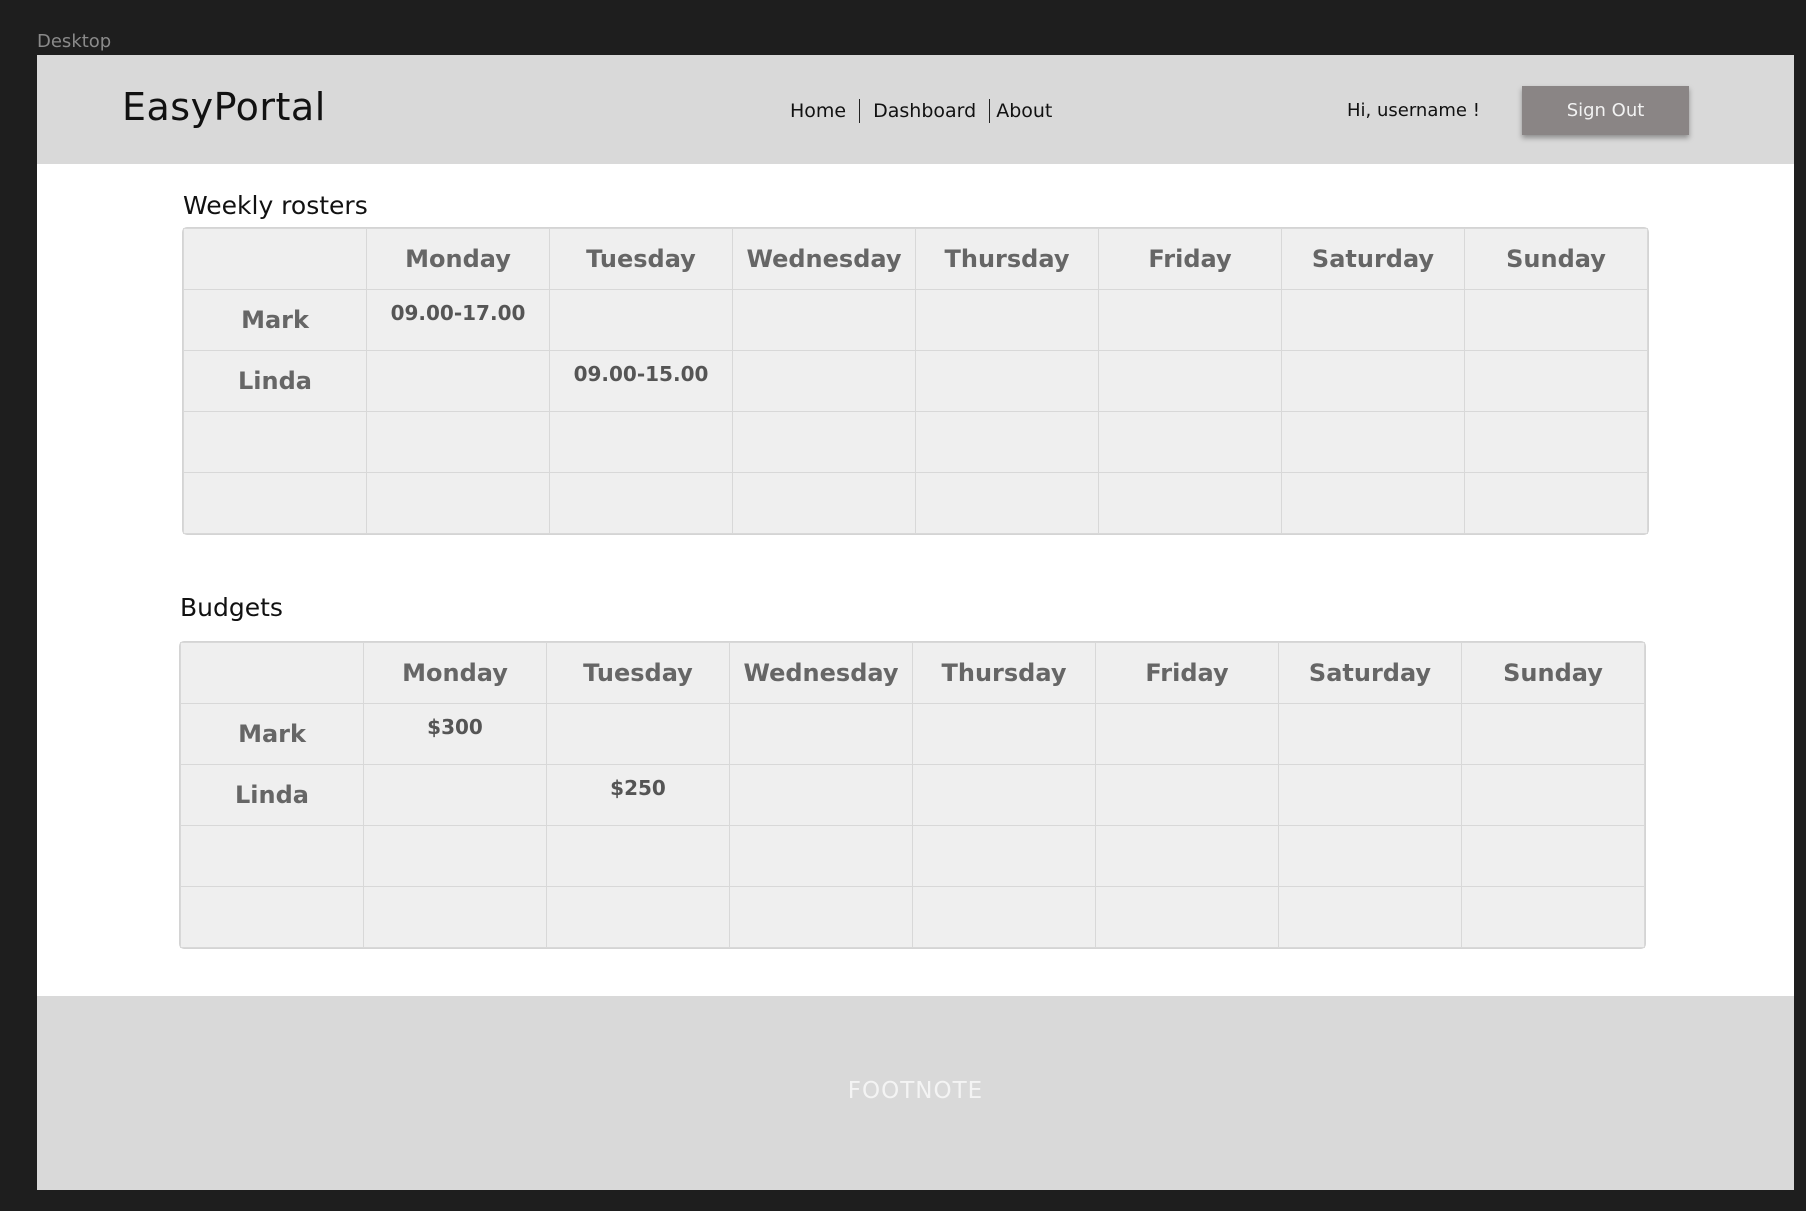 The image size is (1806, 1211). Describe the element at coordinates (638, 795) in the screenshot. I see `table-cell: $250` at that location.